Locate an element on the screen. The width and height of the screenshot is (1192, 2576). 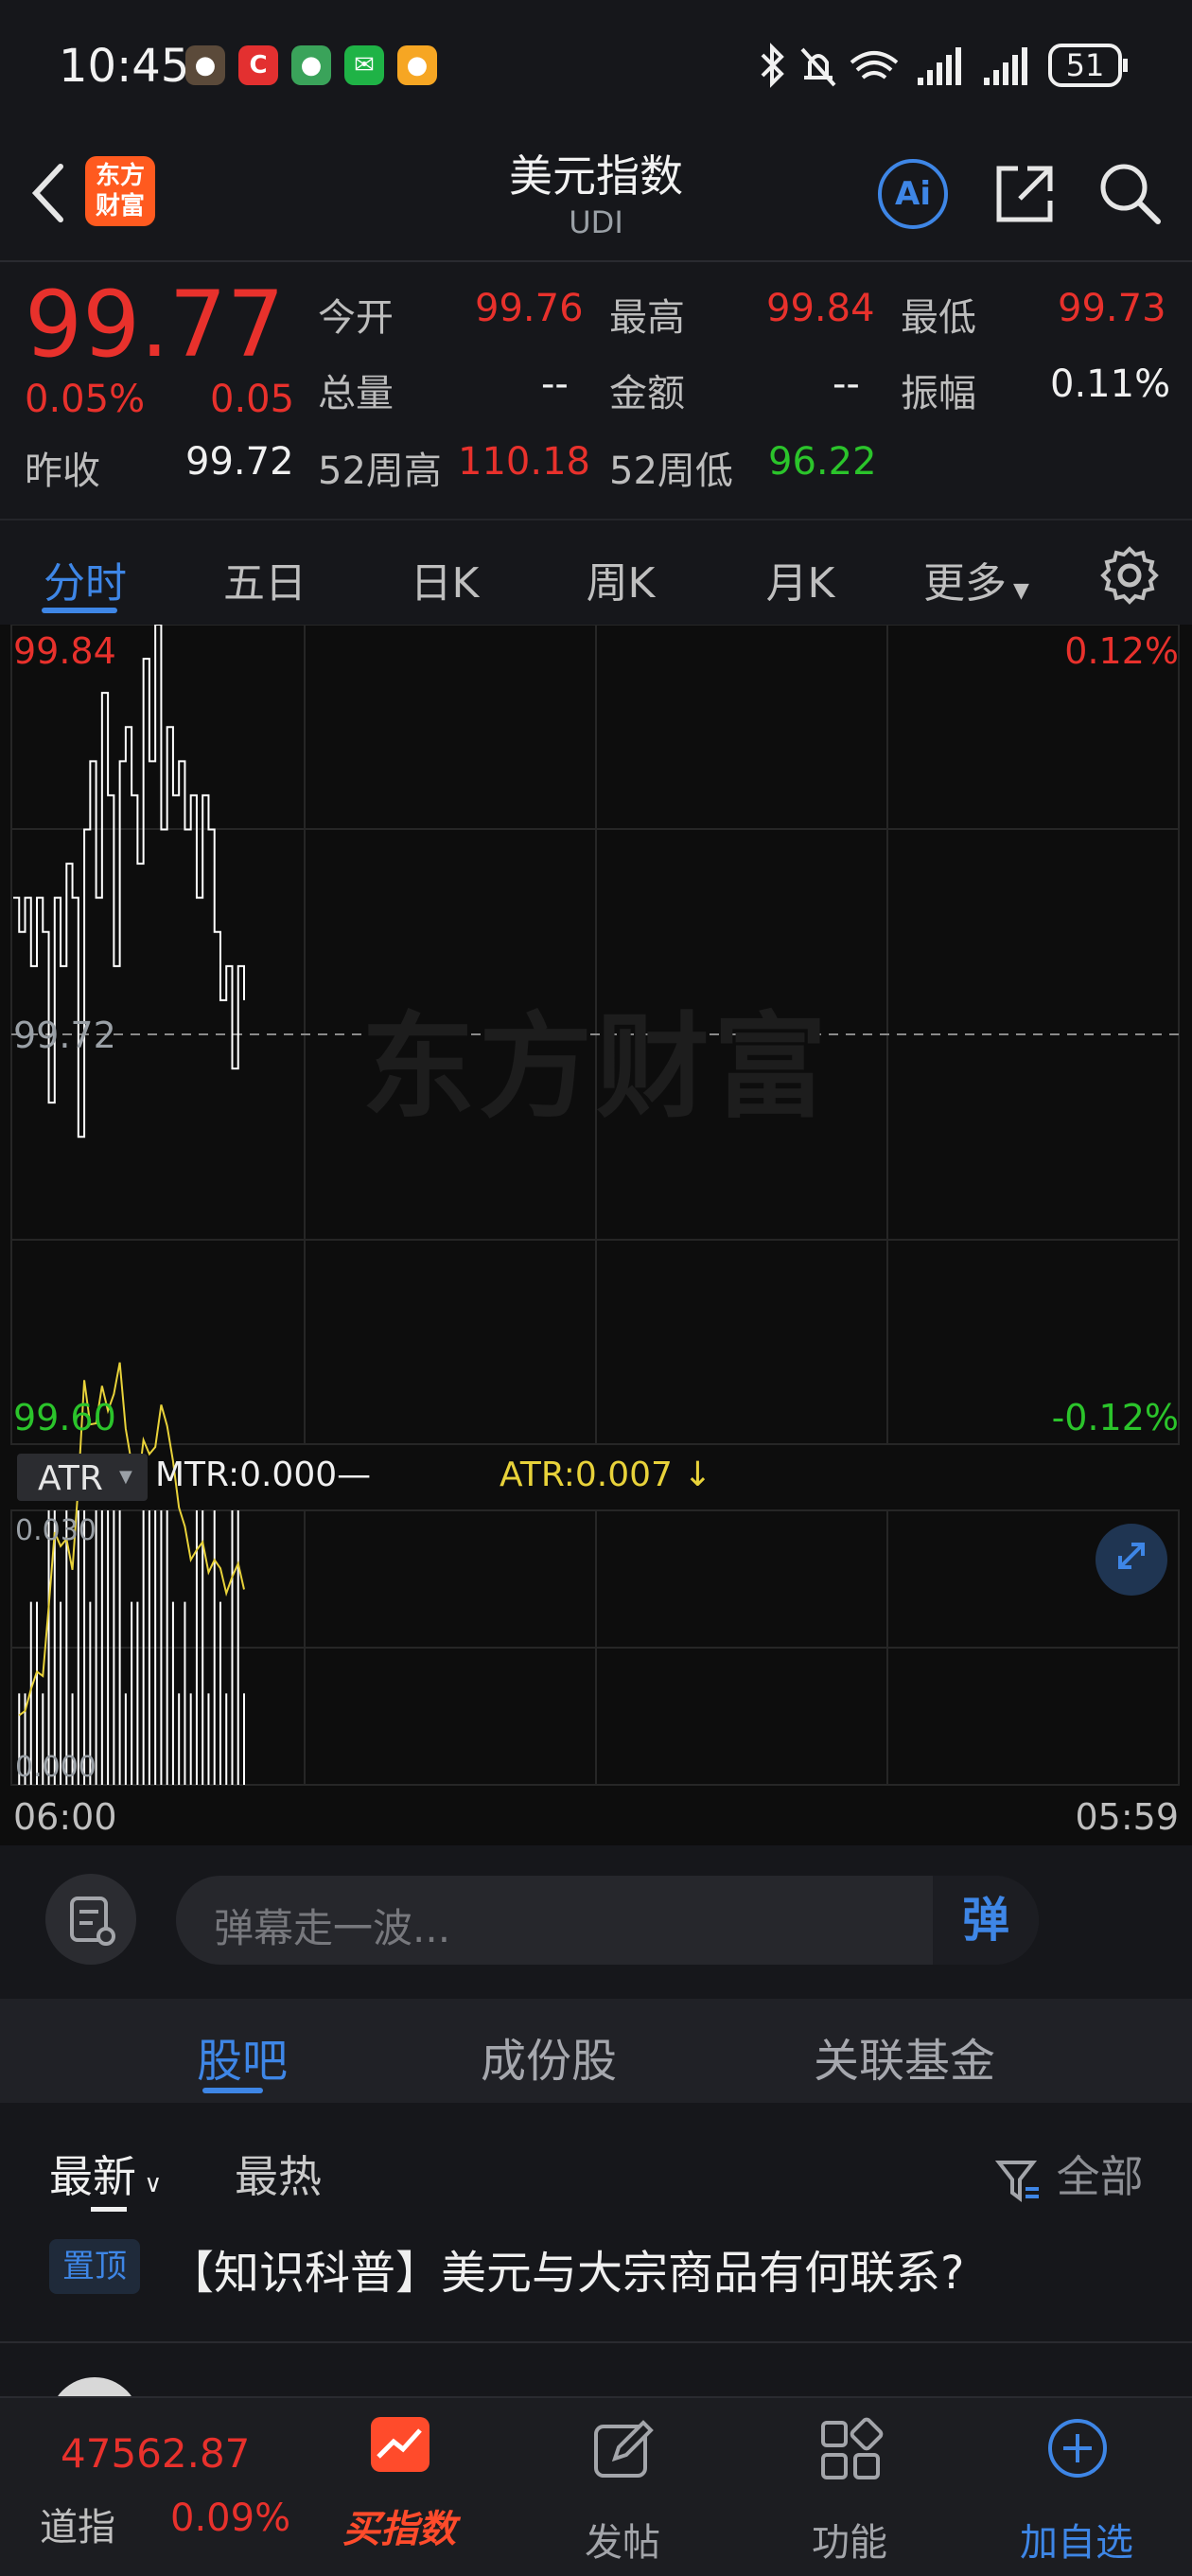
sub-y-bottom-label: 0.000 is located at coordinates (55, 1767).